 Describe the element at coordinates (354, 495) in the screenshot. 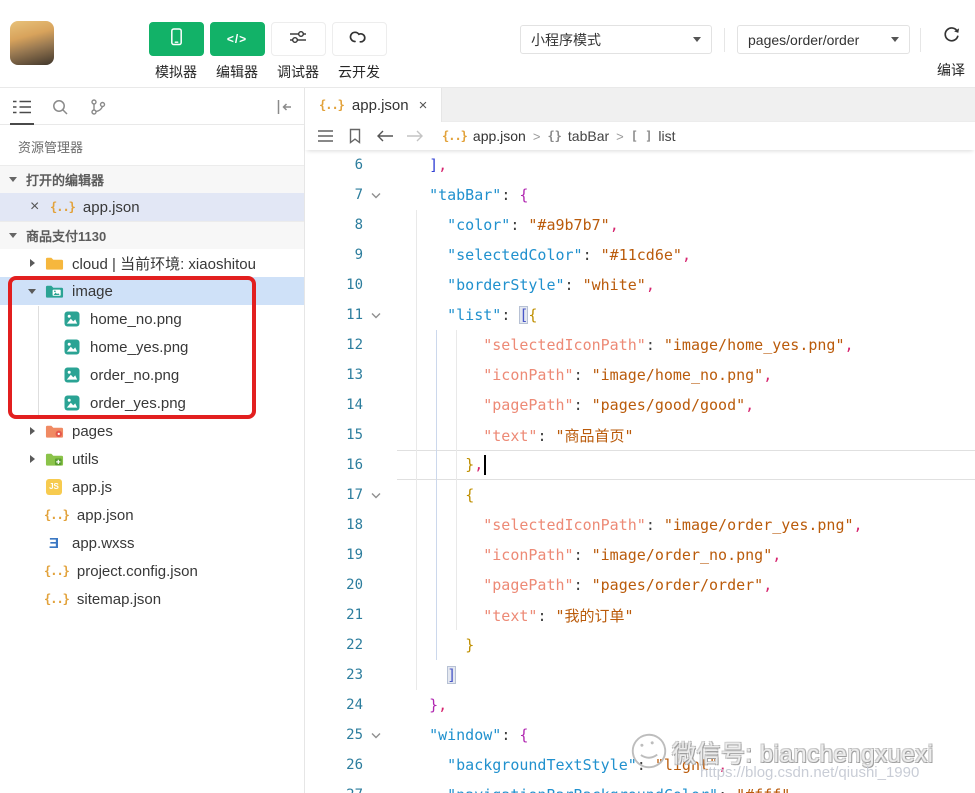

I see `line-number: 17` at that location.